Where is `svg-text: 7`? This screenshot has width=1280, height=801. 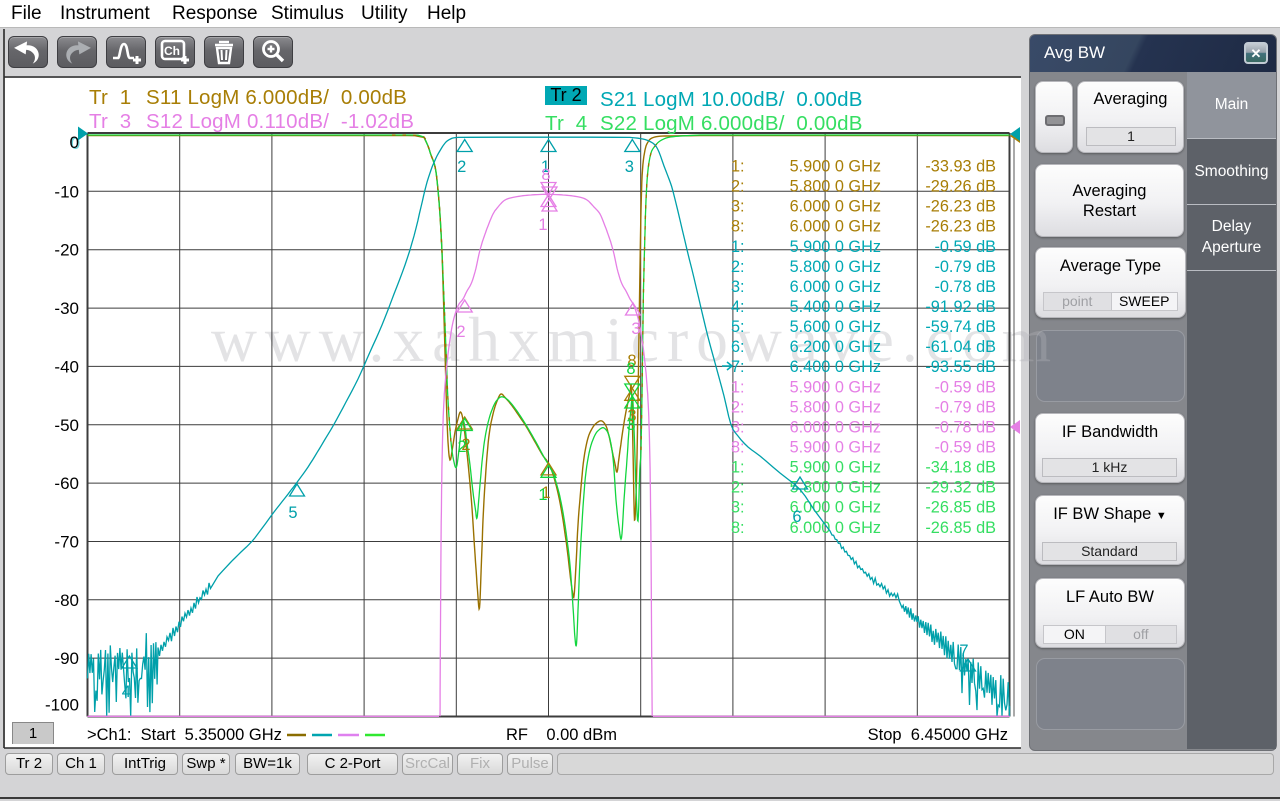
svg-text: 7 is located at coordinates (963, 651).